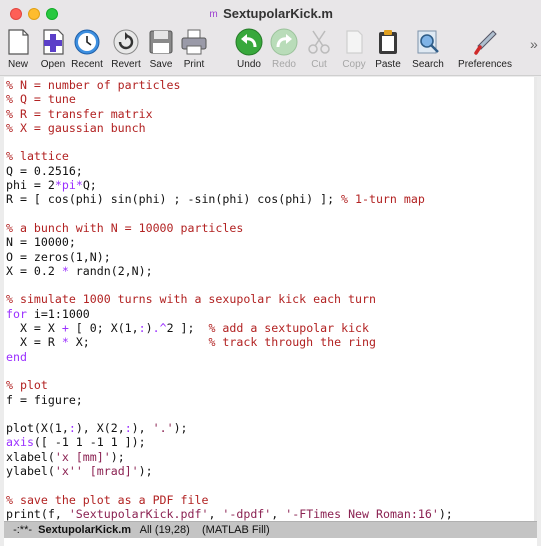  I want to click on toolbar-cut-button: Cut, so click(319, 51).